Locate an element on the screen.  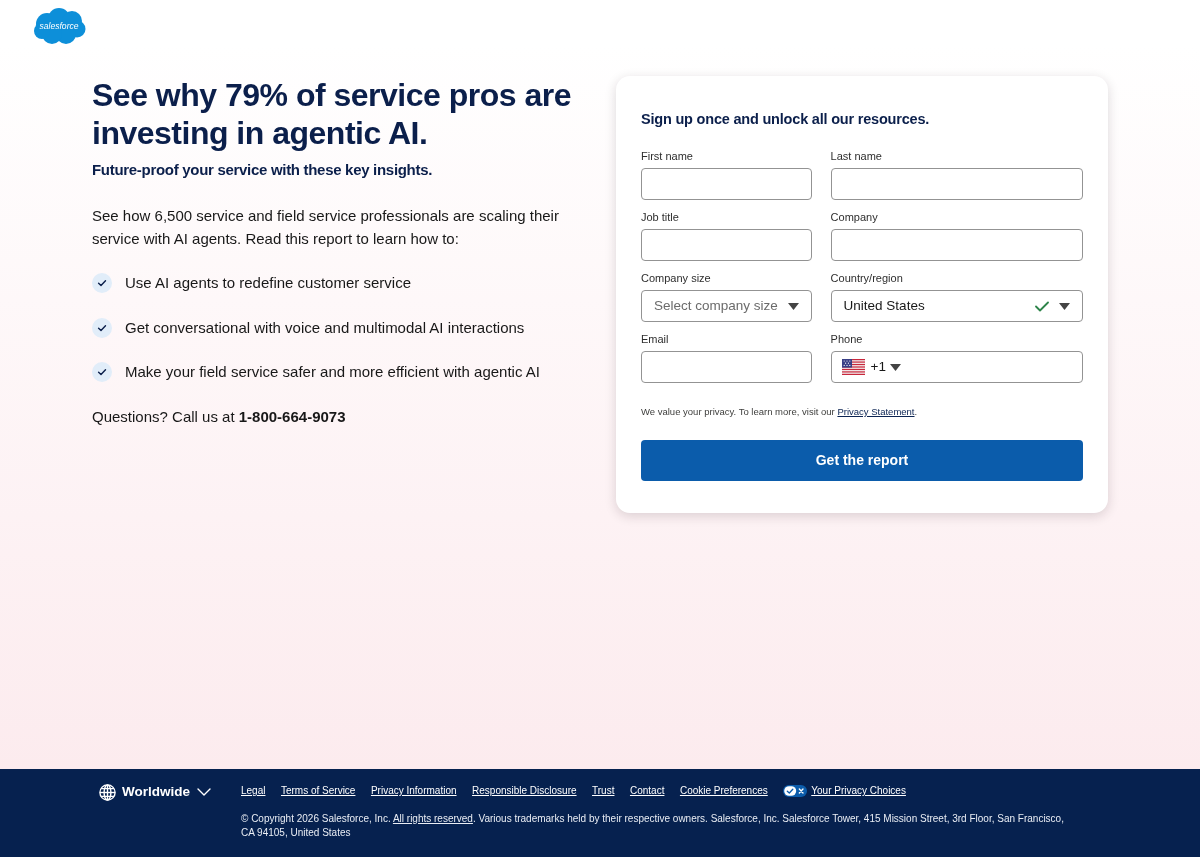
benefit-text: Make your field service safer and more efficient with agentic AI is located at coordinates (332, 372).